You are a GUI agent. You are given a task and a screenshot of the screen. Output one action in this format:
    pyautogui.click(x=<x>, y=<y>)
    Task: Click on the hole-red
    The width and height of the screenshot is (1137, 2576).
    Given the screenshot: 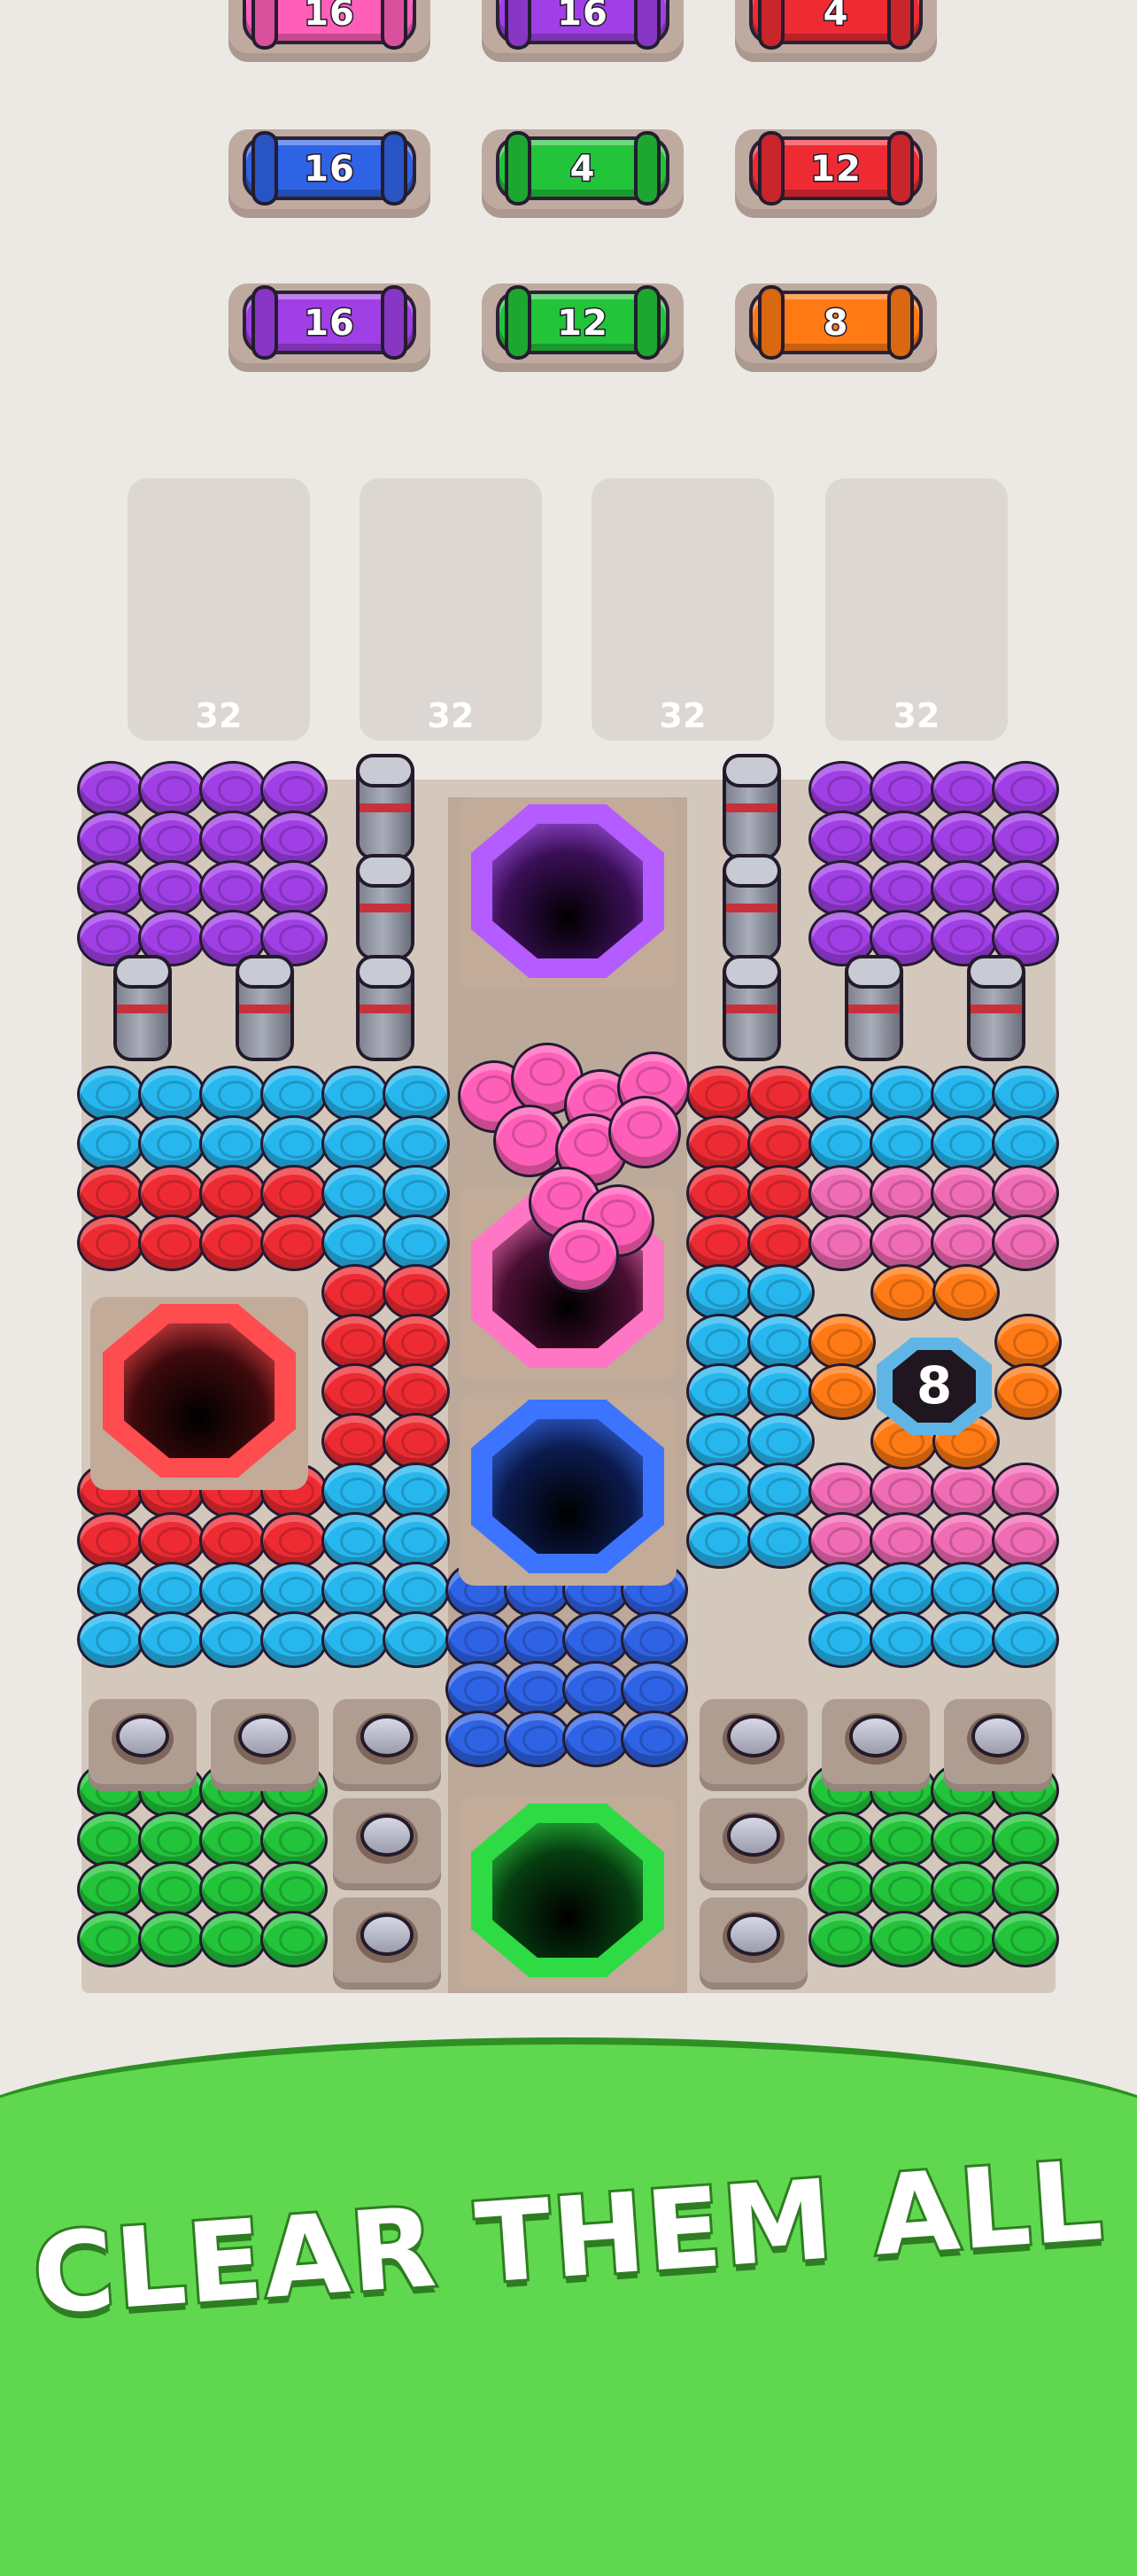 What is the action you would take?
    pyautogui.click(x=199, y=1393)
    